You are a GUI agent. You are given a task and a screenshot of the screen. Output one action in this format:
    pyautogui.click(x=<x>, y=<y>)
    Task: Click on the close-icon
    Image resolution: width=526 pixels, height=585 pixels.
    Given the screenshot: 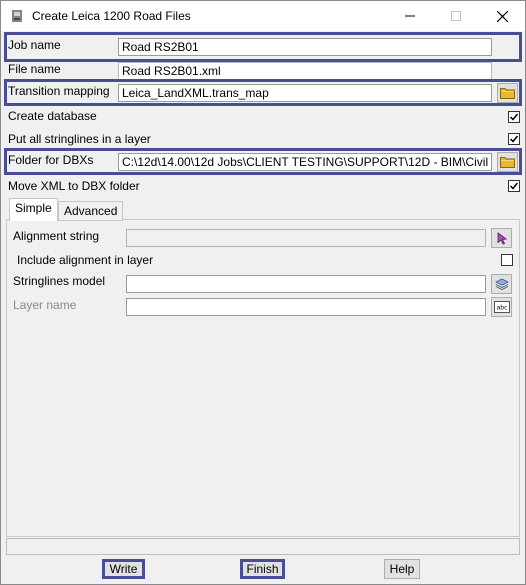 What is the action you would take?
    pyautogui.click(x=502, y=16)
    